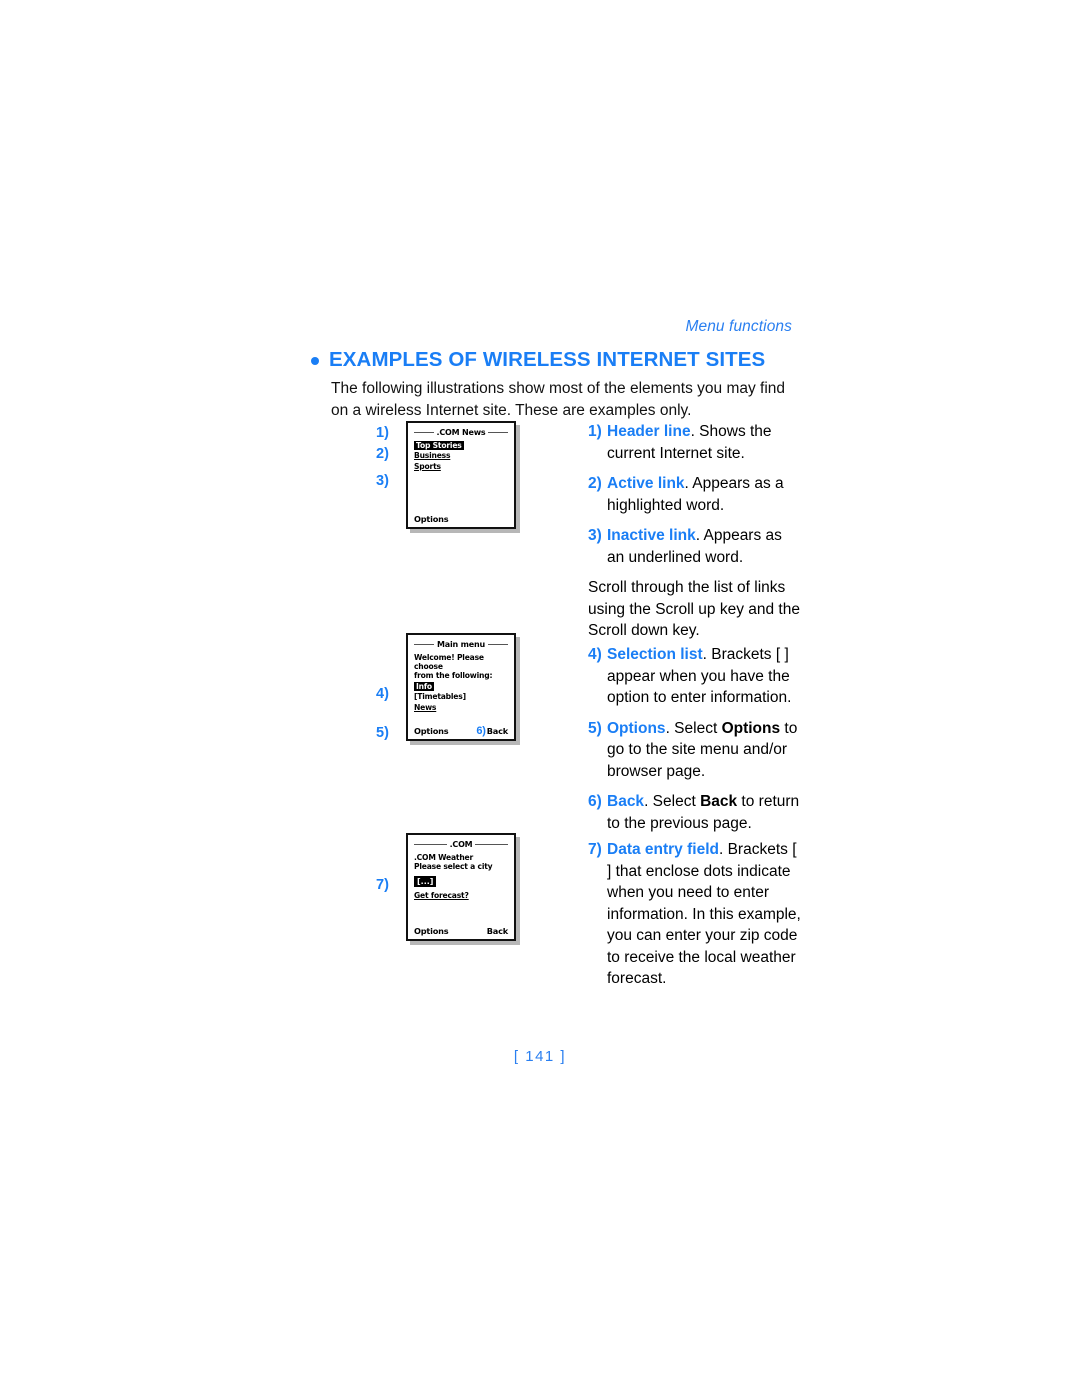 This screenshot has width=1080, height=1397. I want to click on note-term: Data entry field, so click(663, 849).